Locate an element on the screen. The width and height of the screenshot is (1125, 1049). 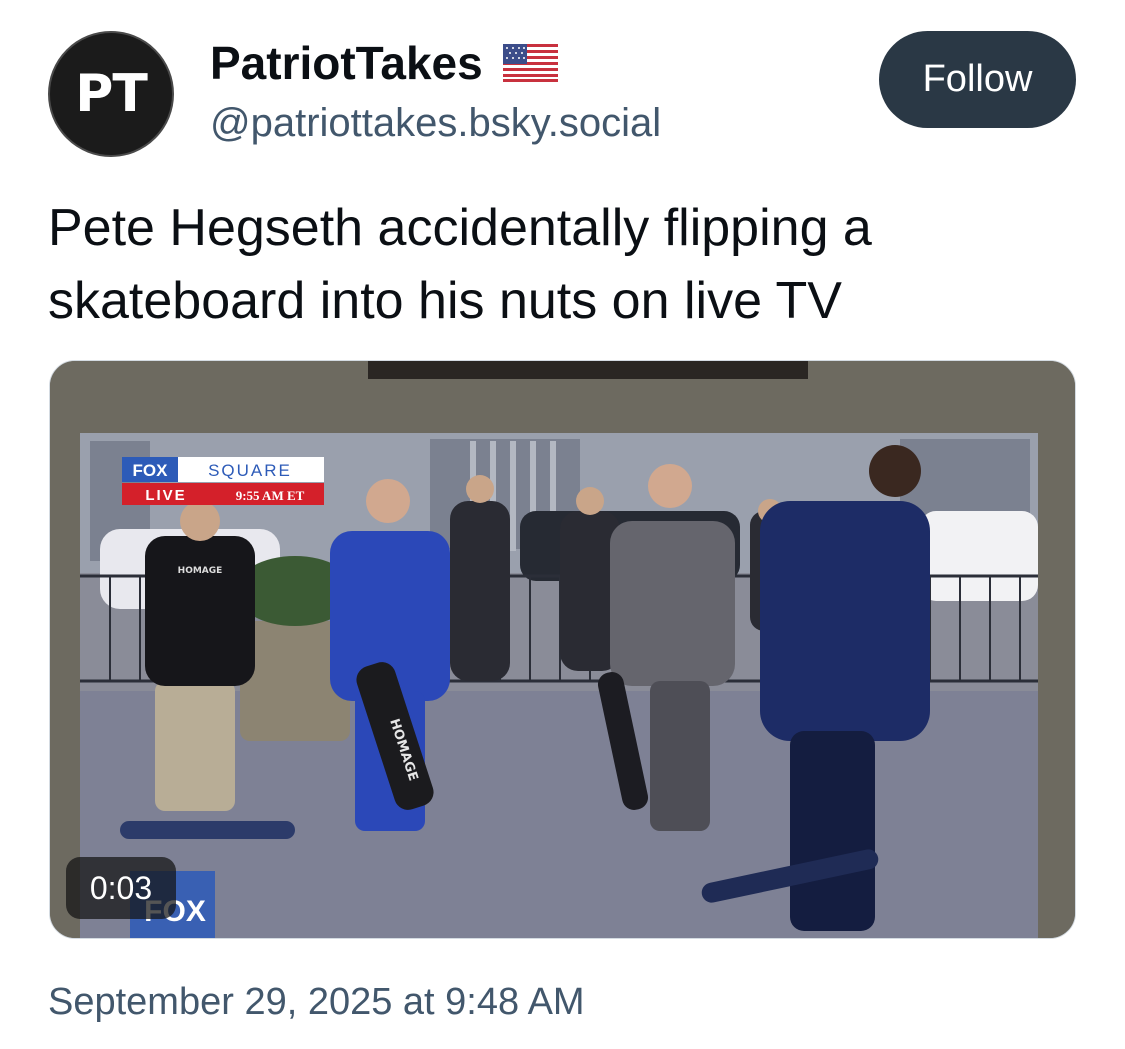
us-flag-icon is located at coordinates (530, 63).